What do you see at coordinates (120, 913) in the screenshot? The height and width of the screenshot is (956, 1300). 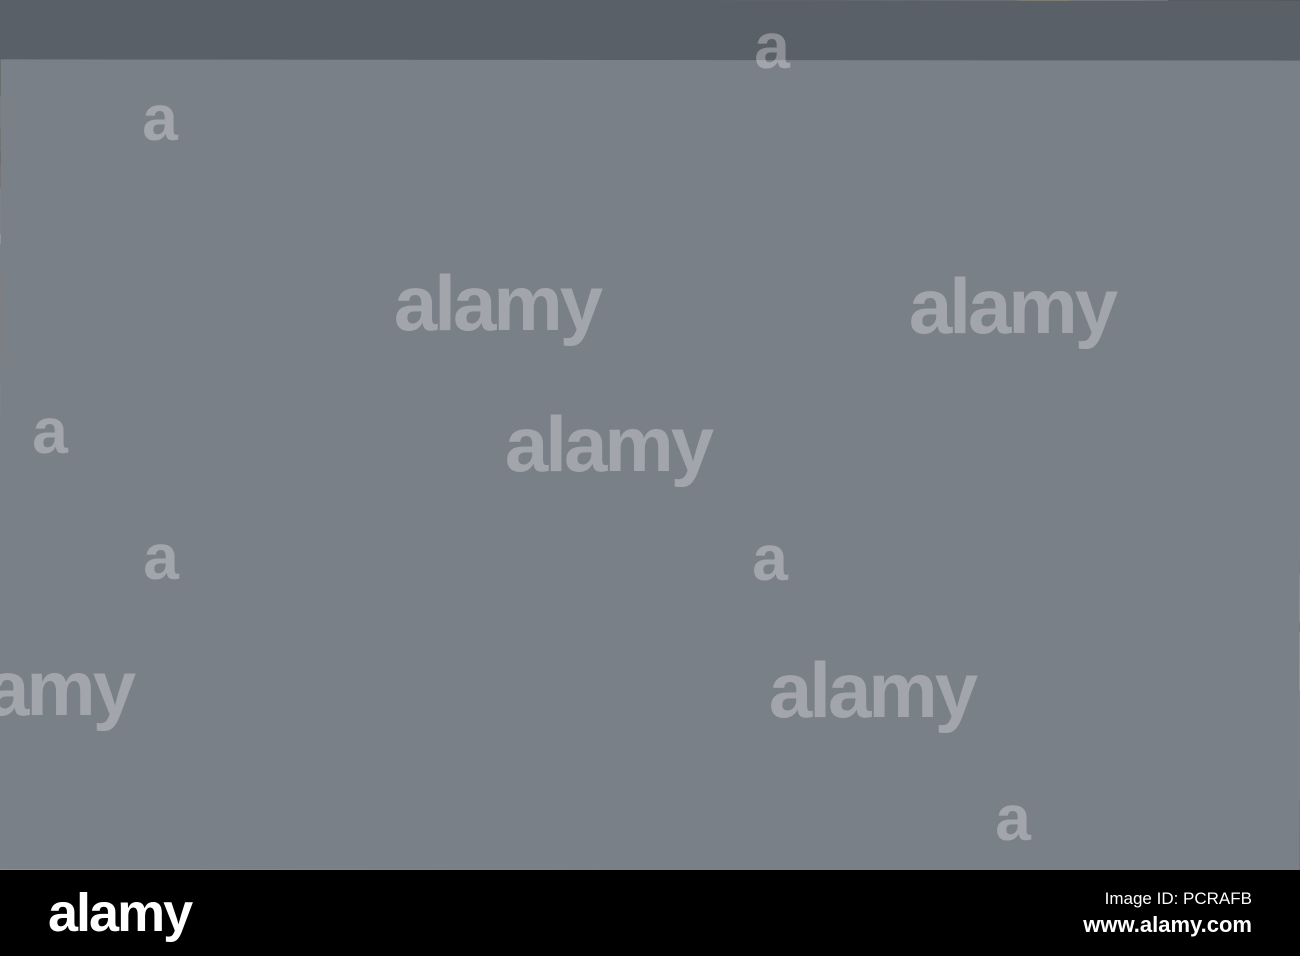 I see `alamy-logo: alamy` at bounding box center [120, 913].